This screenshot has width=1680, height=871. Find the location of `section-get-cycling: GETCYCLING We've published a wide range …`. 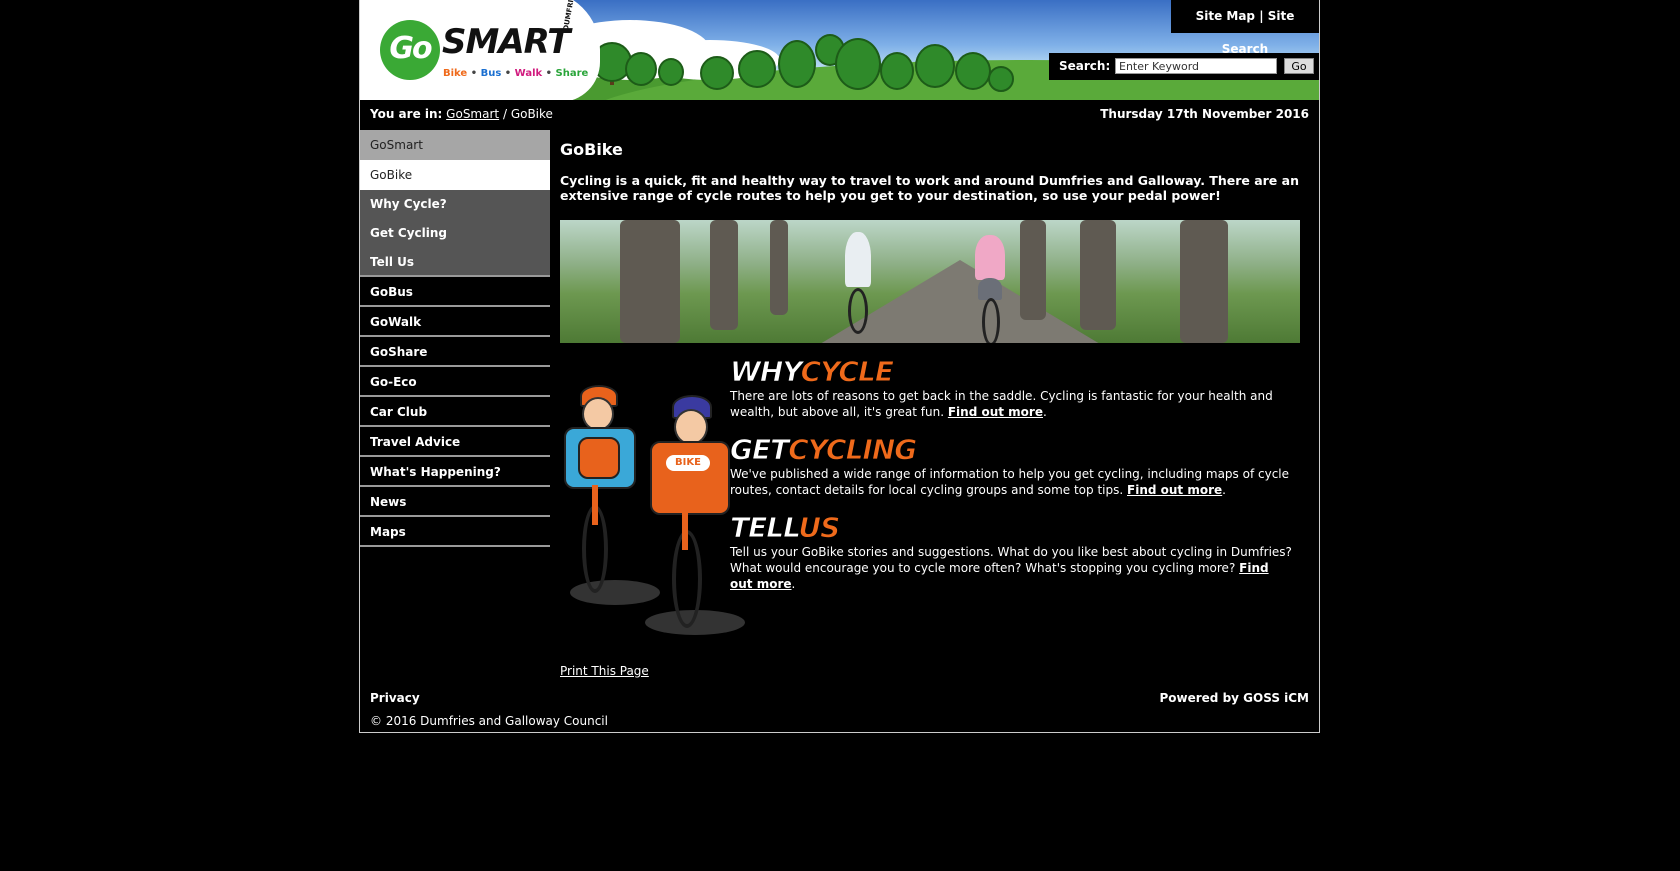

section-get-cycling: GETCYCLING We've published a wide range … is located at coordinates (1012, 465).